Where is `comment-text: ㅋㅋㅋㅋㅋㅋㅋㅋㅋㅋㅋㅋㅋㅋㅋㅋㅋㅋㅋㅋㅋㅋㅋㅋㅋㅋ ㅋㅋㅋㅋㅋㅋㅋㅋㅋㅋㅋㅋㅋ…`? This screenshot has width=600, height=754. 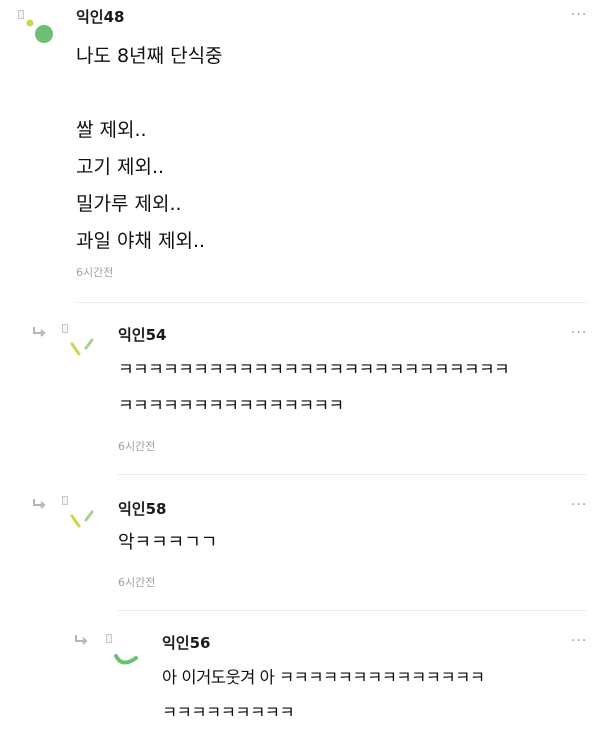 comment-text: ㅋㅋㅋㅋㅋㅋㅋㅋㅋㅋㅋㅋㅋㅋㅋㅋㅋㅋㅋㅋㅋㅋㅋㅋㅋㅋ ㅋㅋㅋㅋㅋㅋㅋㅋㅋㅋㅋㅋㅋ… is located at coordinates (314, 388).